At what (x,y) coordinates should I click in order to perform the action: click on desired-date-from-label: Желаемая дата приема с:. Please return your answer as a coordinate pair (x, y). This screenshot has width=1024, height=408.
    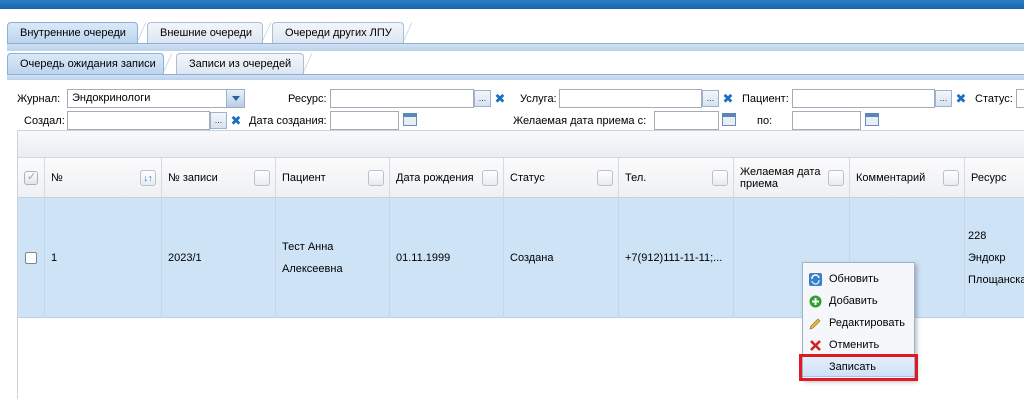
    Looking at the image, I should click on (580, 121).